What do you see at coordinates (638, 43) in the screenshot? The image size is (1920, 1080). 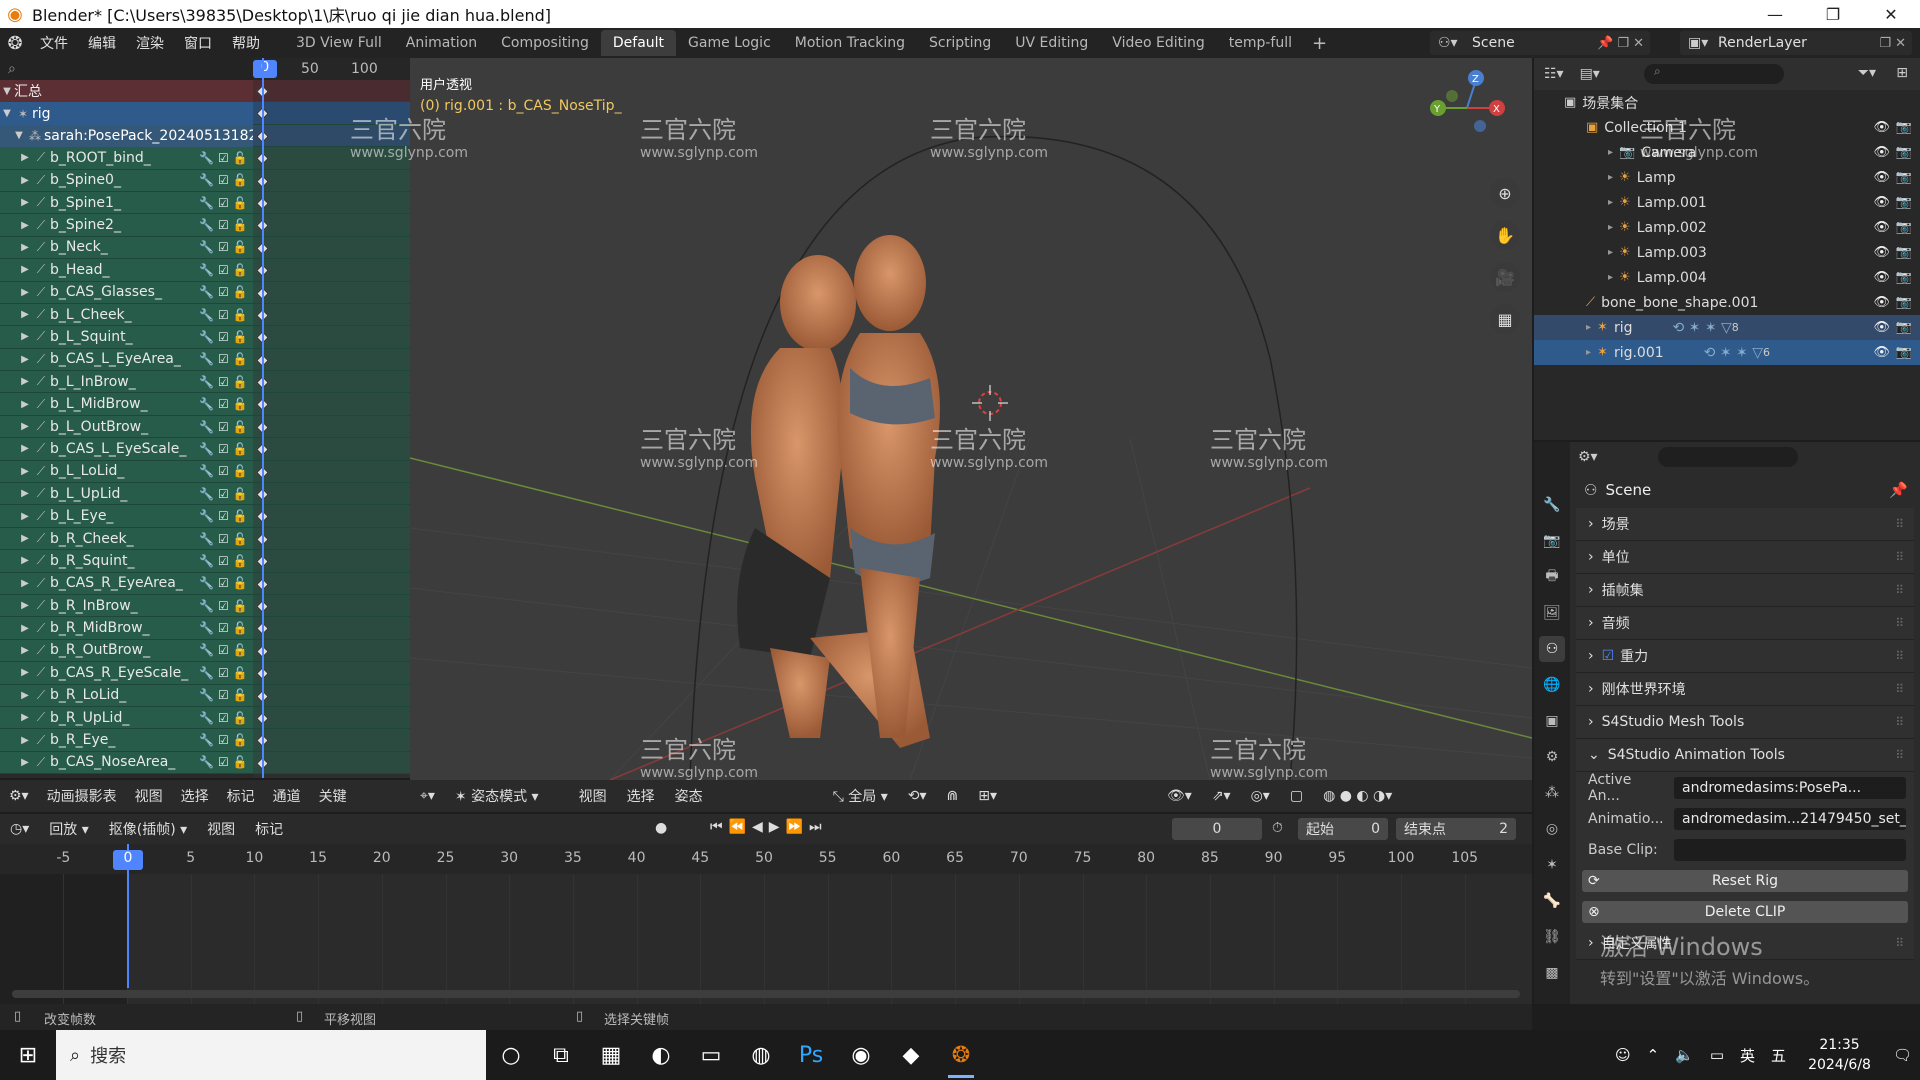 I see `tab-default: Default` at bounding box center [638, 43].